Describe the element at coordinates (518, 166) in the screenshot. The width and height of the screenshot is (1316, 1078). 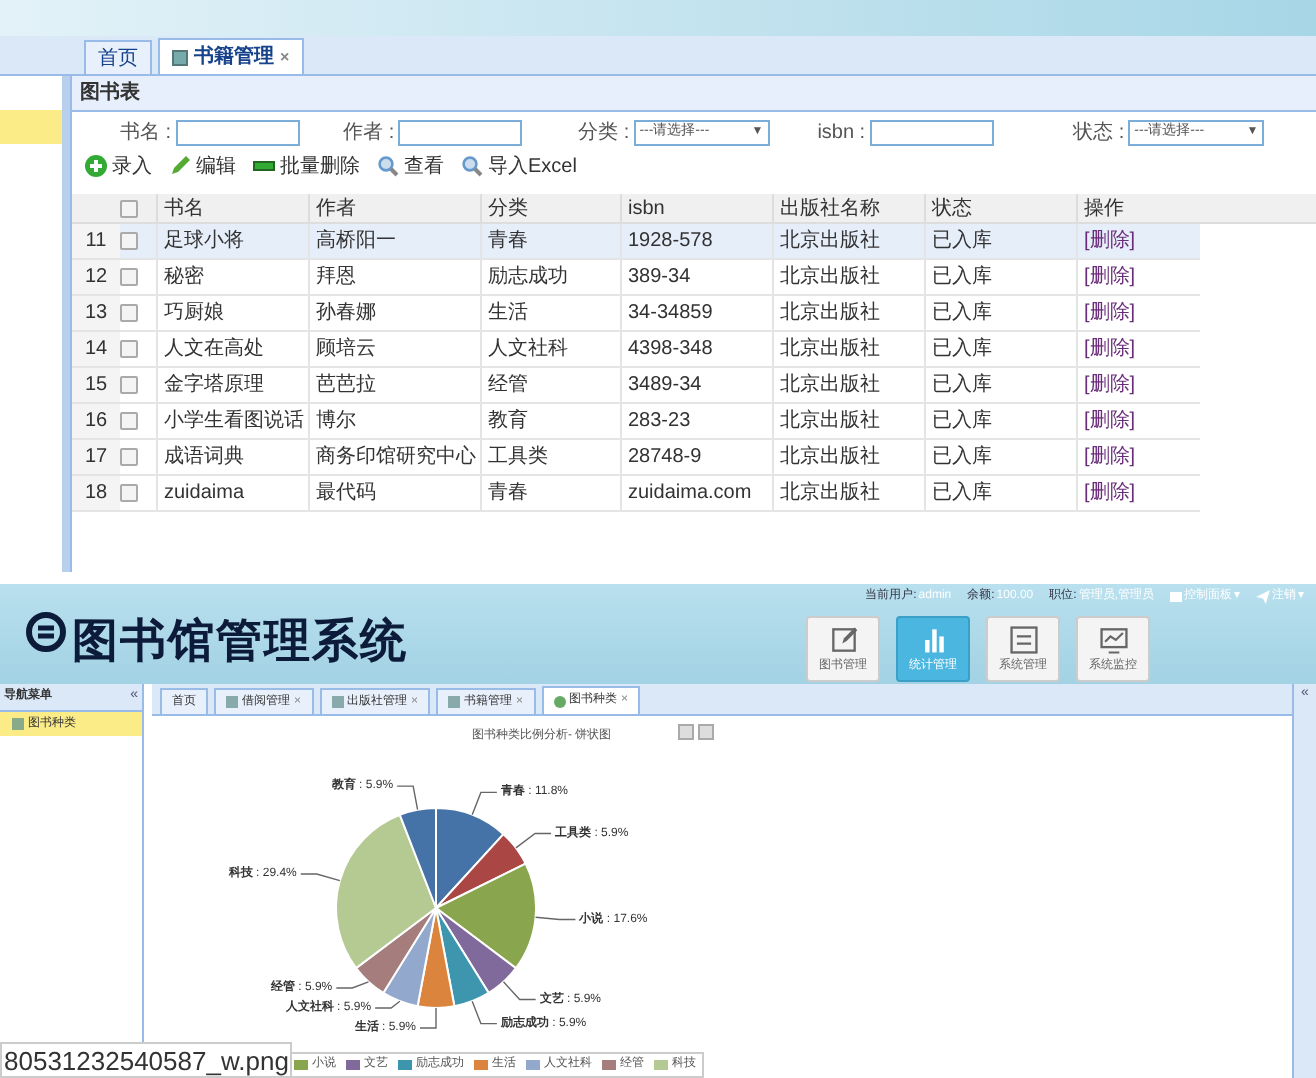
I see `toolbar-button: 导入Excel` at that location.